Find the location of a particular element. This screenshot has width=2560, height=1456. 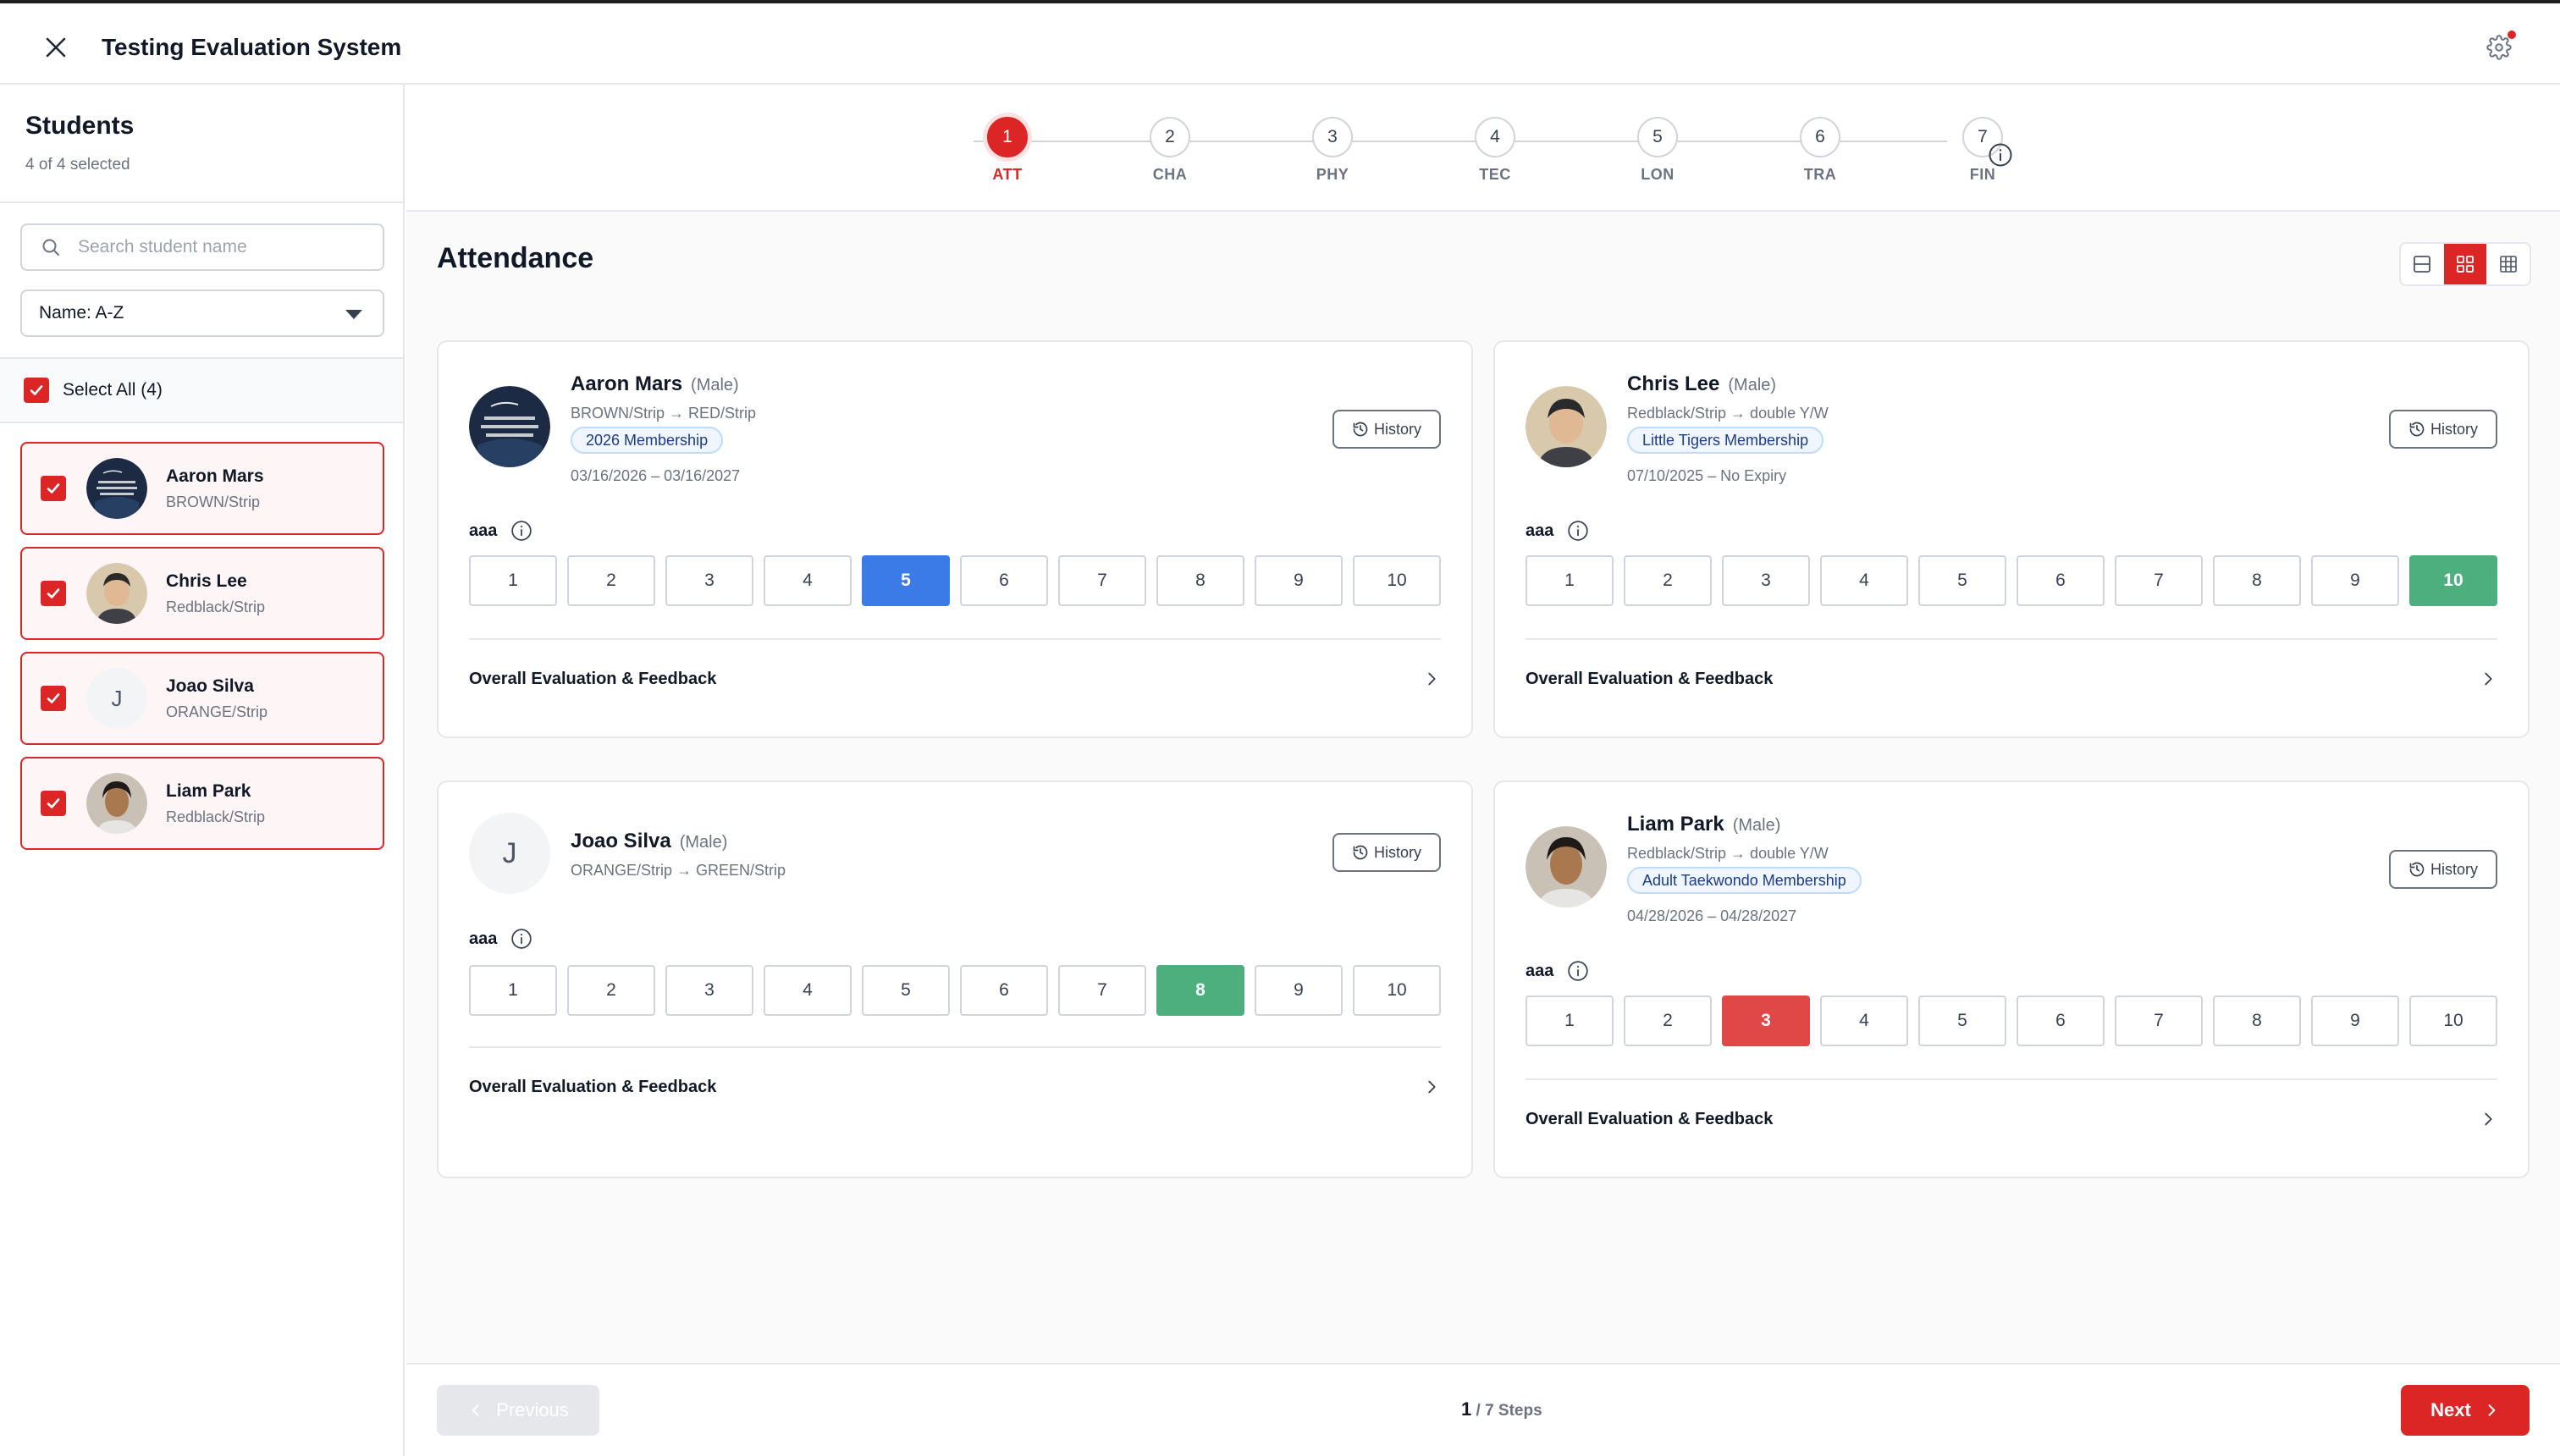

previous-button: Previous is located at coordinates (518, 1410).